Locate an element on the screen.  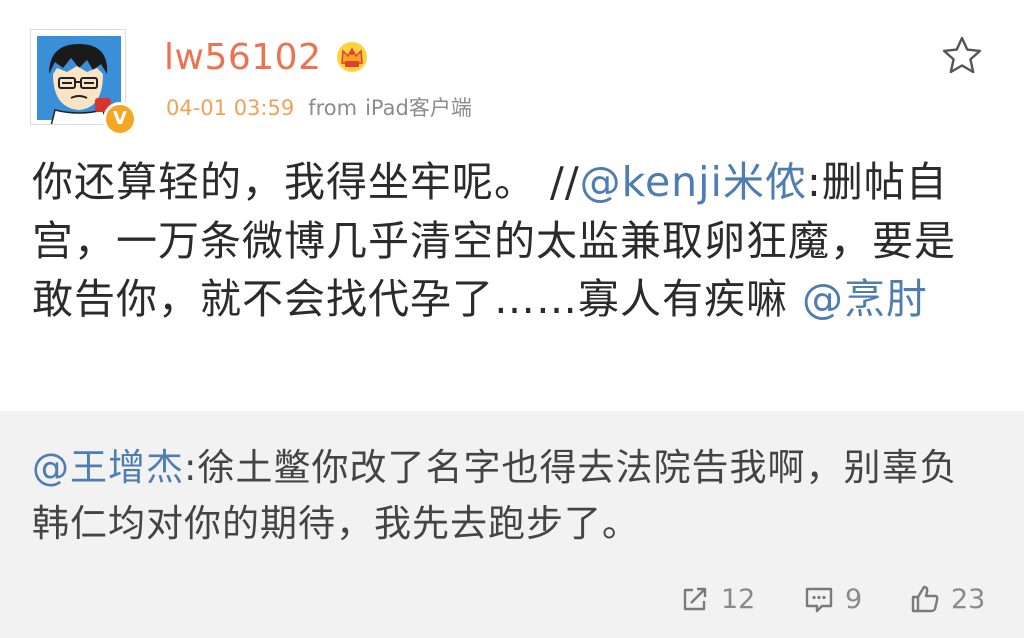
star-outline-icon is located at coordinates (962, 55).